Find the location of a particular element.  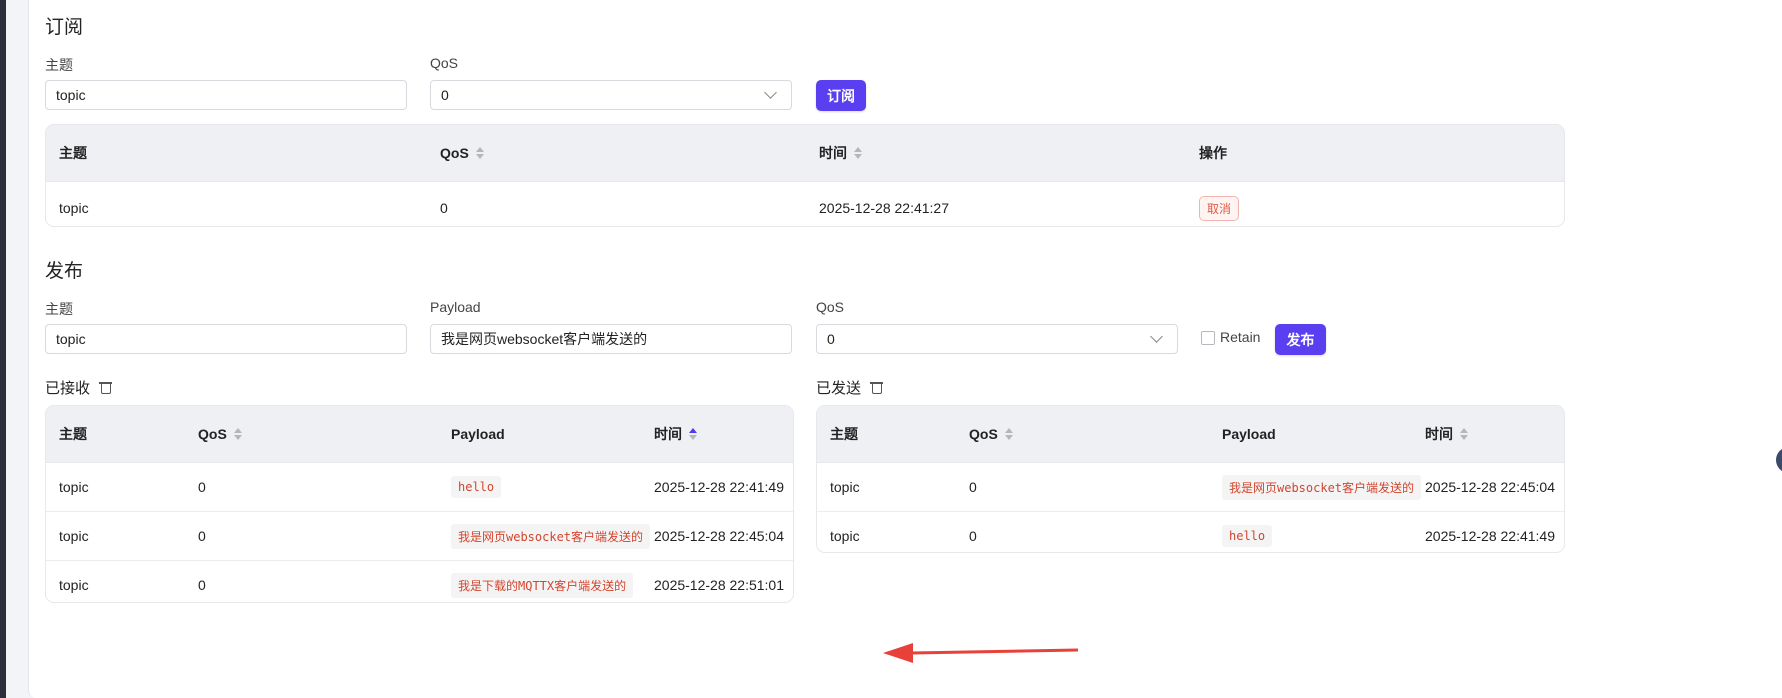

arrow-shaft is located at coordinates (995, 651).